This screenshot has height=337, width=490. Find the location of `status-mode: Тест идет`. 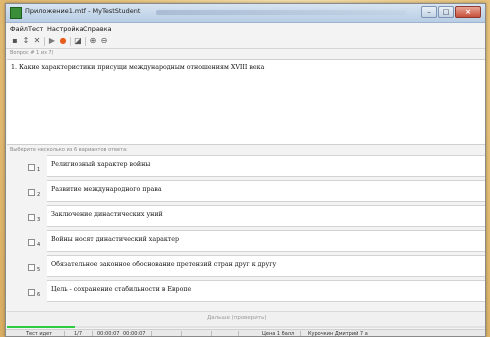

status-mode: Тест идет is located at coordinates (39, 334).